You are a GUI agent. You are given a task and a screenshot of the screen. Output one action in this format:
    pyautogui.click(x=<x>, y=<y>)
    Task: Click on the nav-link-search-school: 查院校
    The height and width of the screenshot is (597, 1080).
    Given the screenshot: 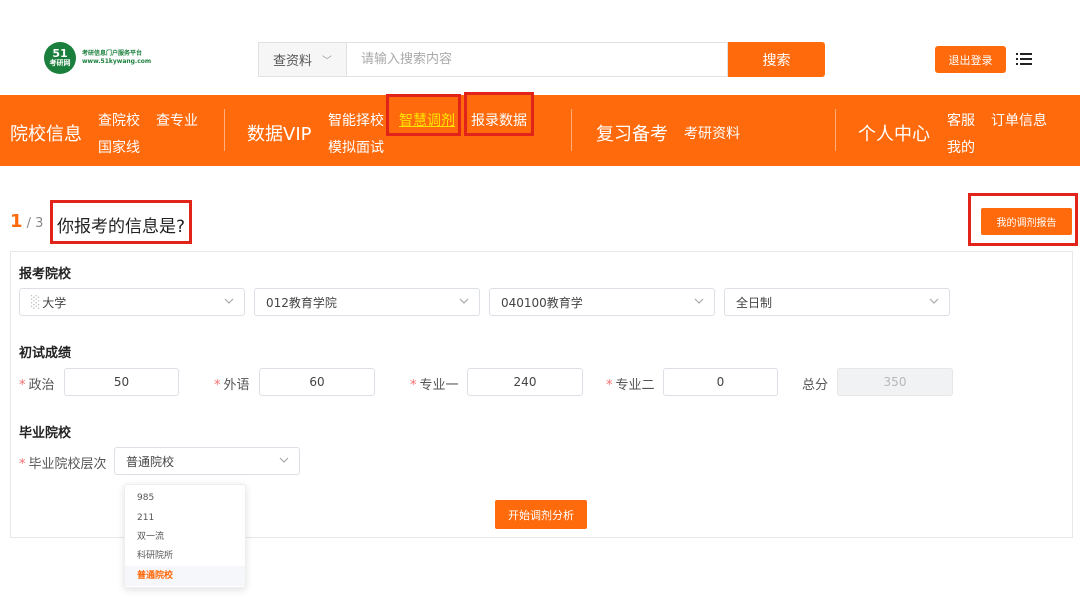 What is the action you would take?
    pyautogui.click(x=119, y=120)
    